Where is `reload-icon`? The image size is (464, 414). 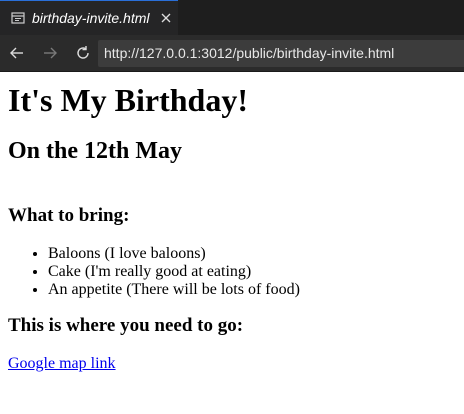
reload-icon is located at coordinates (83, 53).